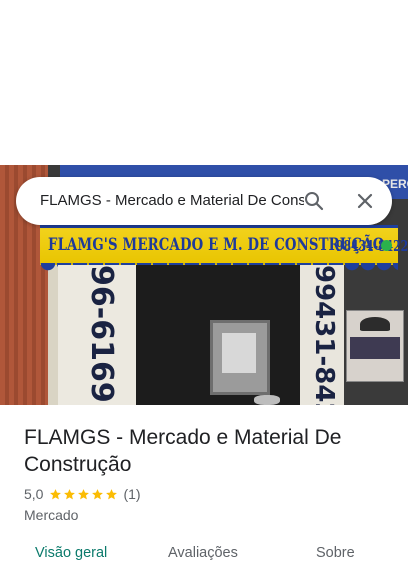 Image resolution: width=408 pixels, height=570 pixels. I want to click on whatsapp-icon, so click(386, 245).